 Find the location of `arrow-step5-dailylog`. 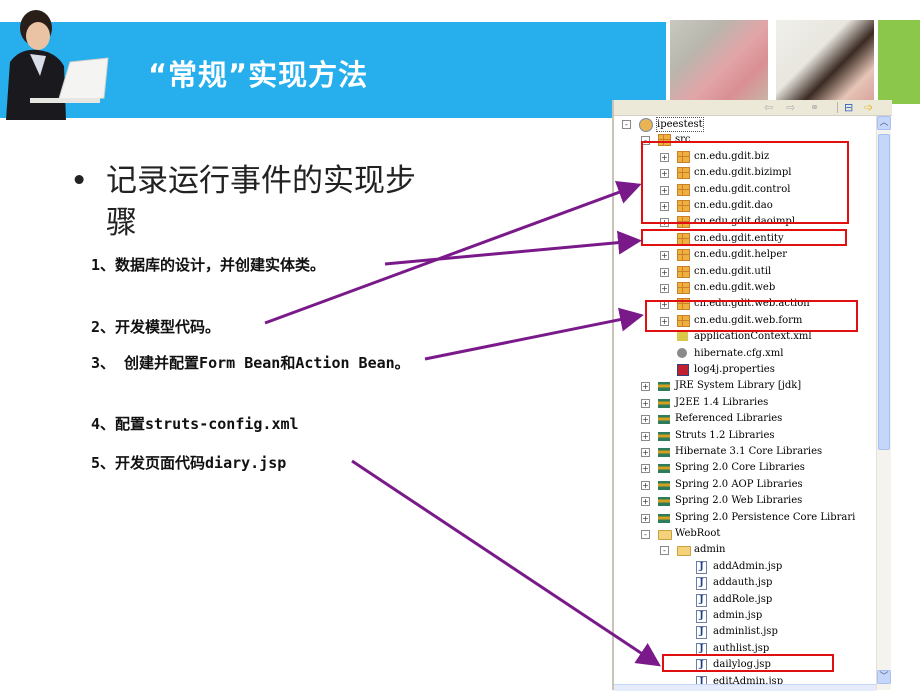

arrow-step5-dailylog is located at coordinates (506, 563).